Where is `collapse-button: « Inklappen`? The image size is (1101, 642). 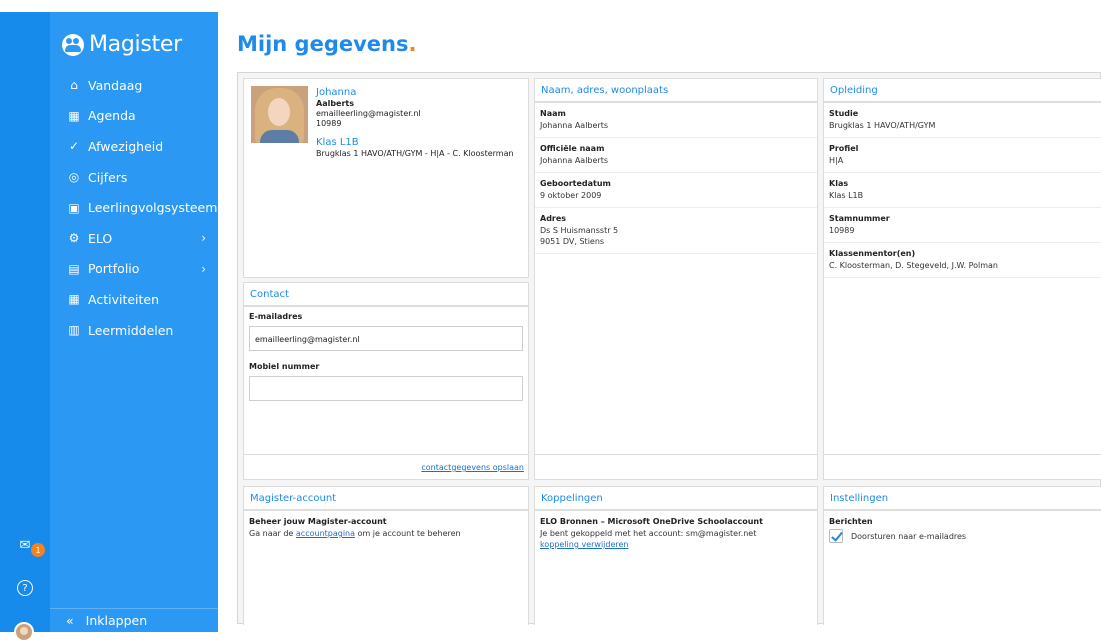
collapse-button: « Inklappen is located at coordinates (134, 620).